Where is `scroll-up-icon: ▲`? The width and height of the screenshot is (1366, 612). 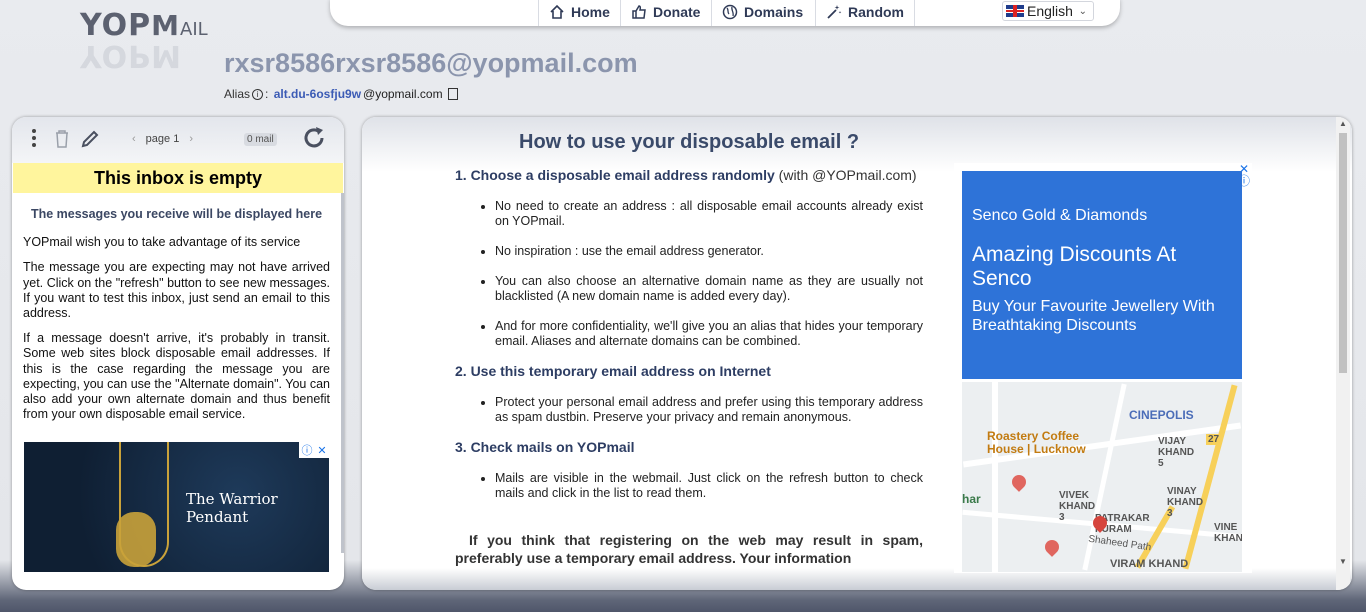
scroll-up-icon: ▲ is located at coordinates (1343, 123).